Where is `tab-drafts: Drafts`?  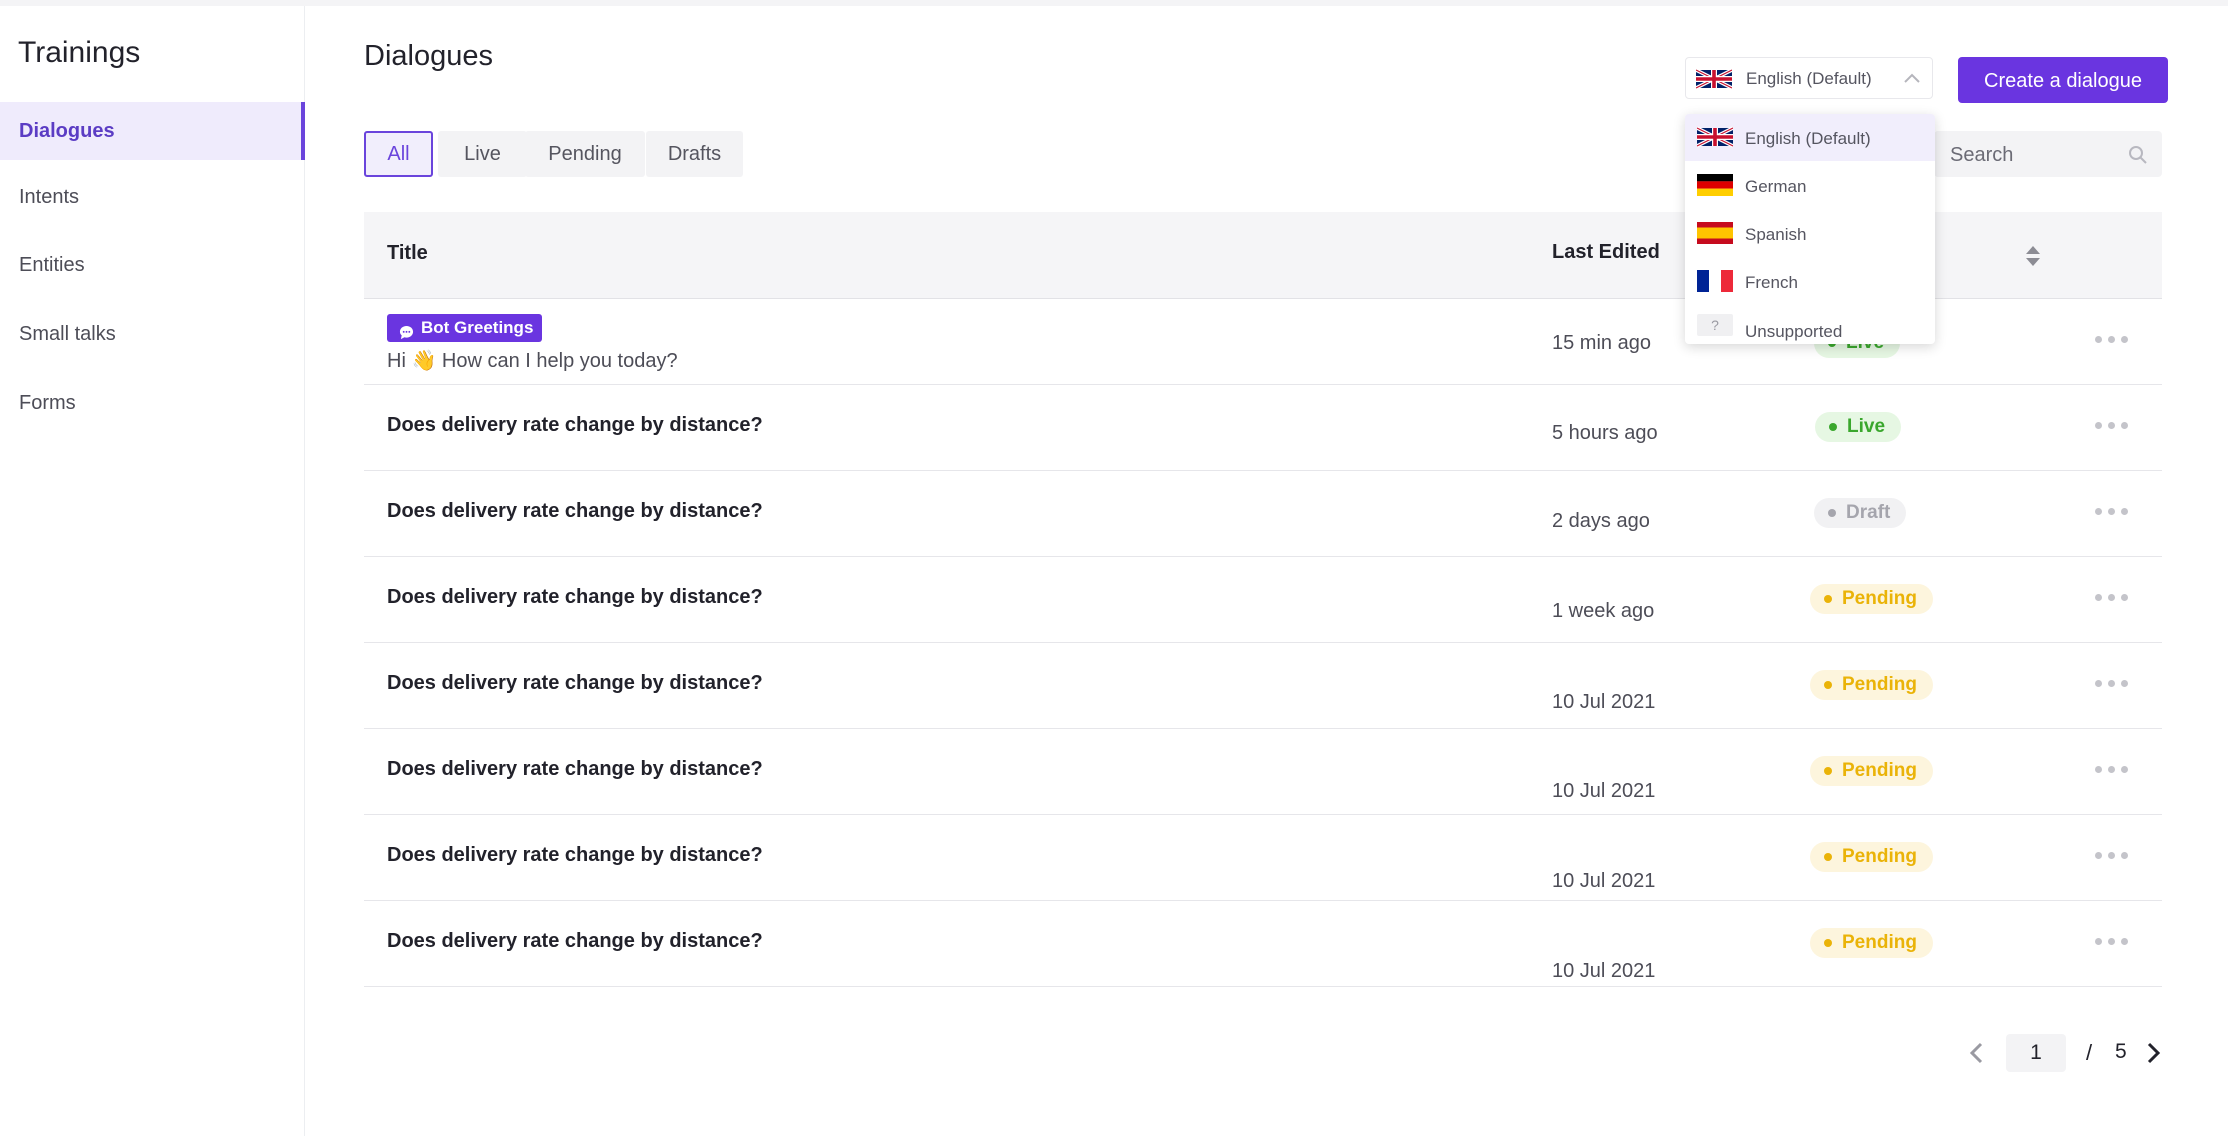 tab-drafts: Drafts is located at coordinates (694, 154).